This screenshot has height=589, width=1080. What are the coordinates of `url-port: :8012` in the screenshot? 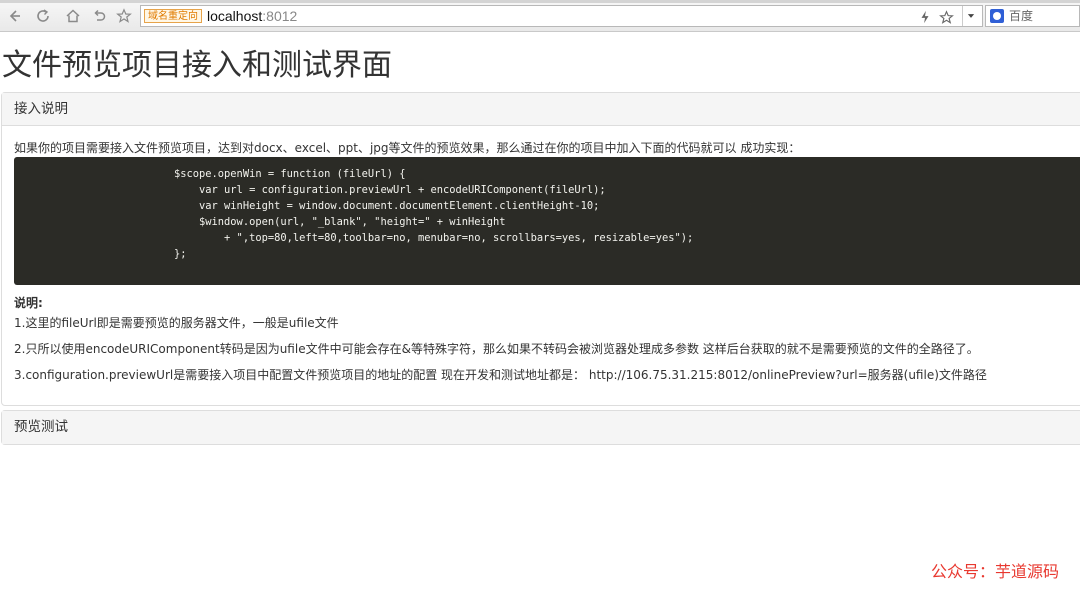 It's located at (280, 16).